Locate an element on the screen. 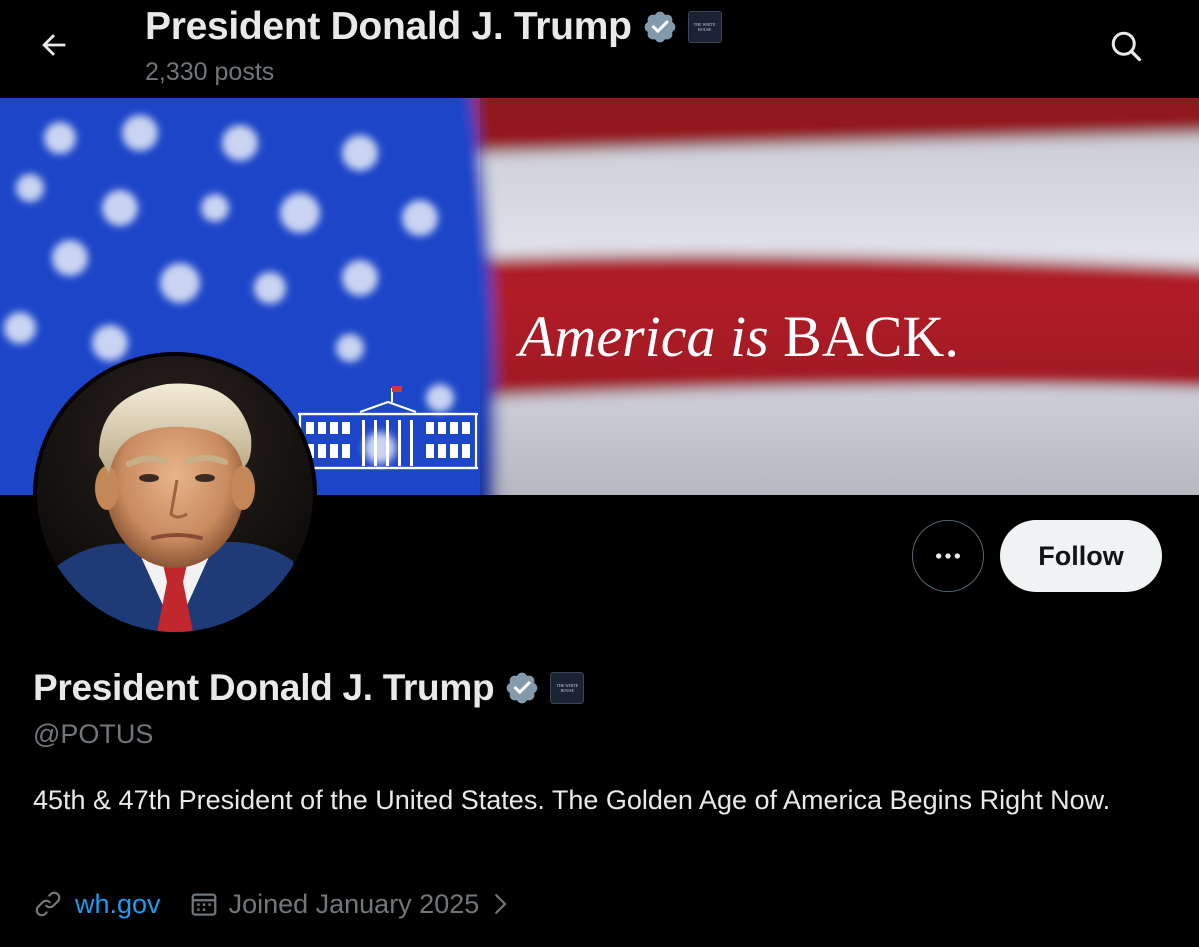 Image resolution: width=1199 pixels, height=947 pixels. follow-button: Follow is located at coordinates (1081, 556).